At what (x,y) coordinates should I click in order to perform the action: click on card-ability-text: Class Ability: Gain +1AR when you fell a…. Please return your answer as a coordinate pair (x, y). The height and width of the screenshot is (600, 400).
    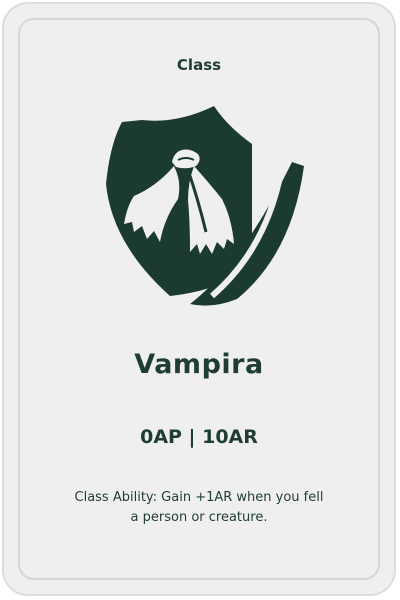
    Looking at the image, I should click on (199, 507).